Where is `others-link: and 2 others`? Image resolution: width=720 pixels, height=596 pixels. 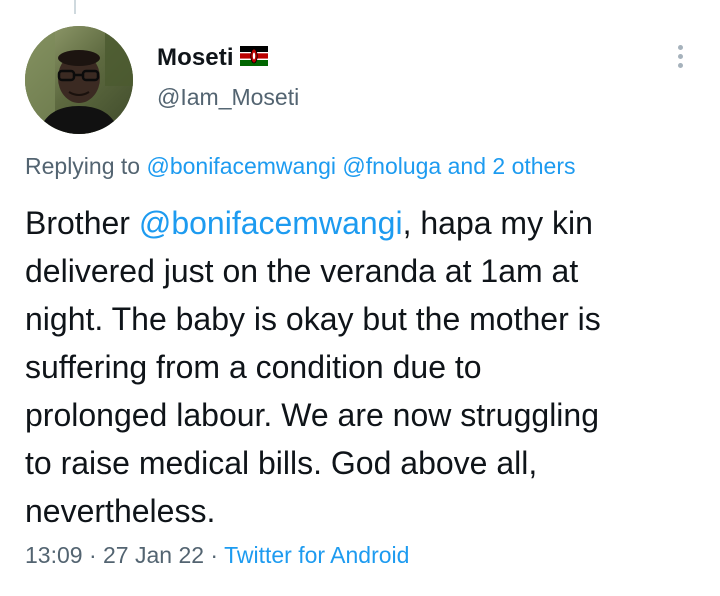
others-link: and 2 others is located at coordinates (512, 166).